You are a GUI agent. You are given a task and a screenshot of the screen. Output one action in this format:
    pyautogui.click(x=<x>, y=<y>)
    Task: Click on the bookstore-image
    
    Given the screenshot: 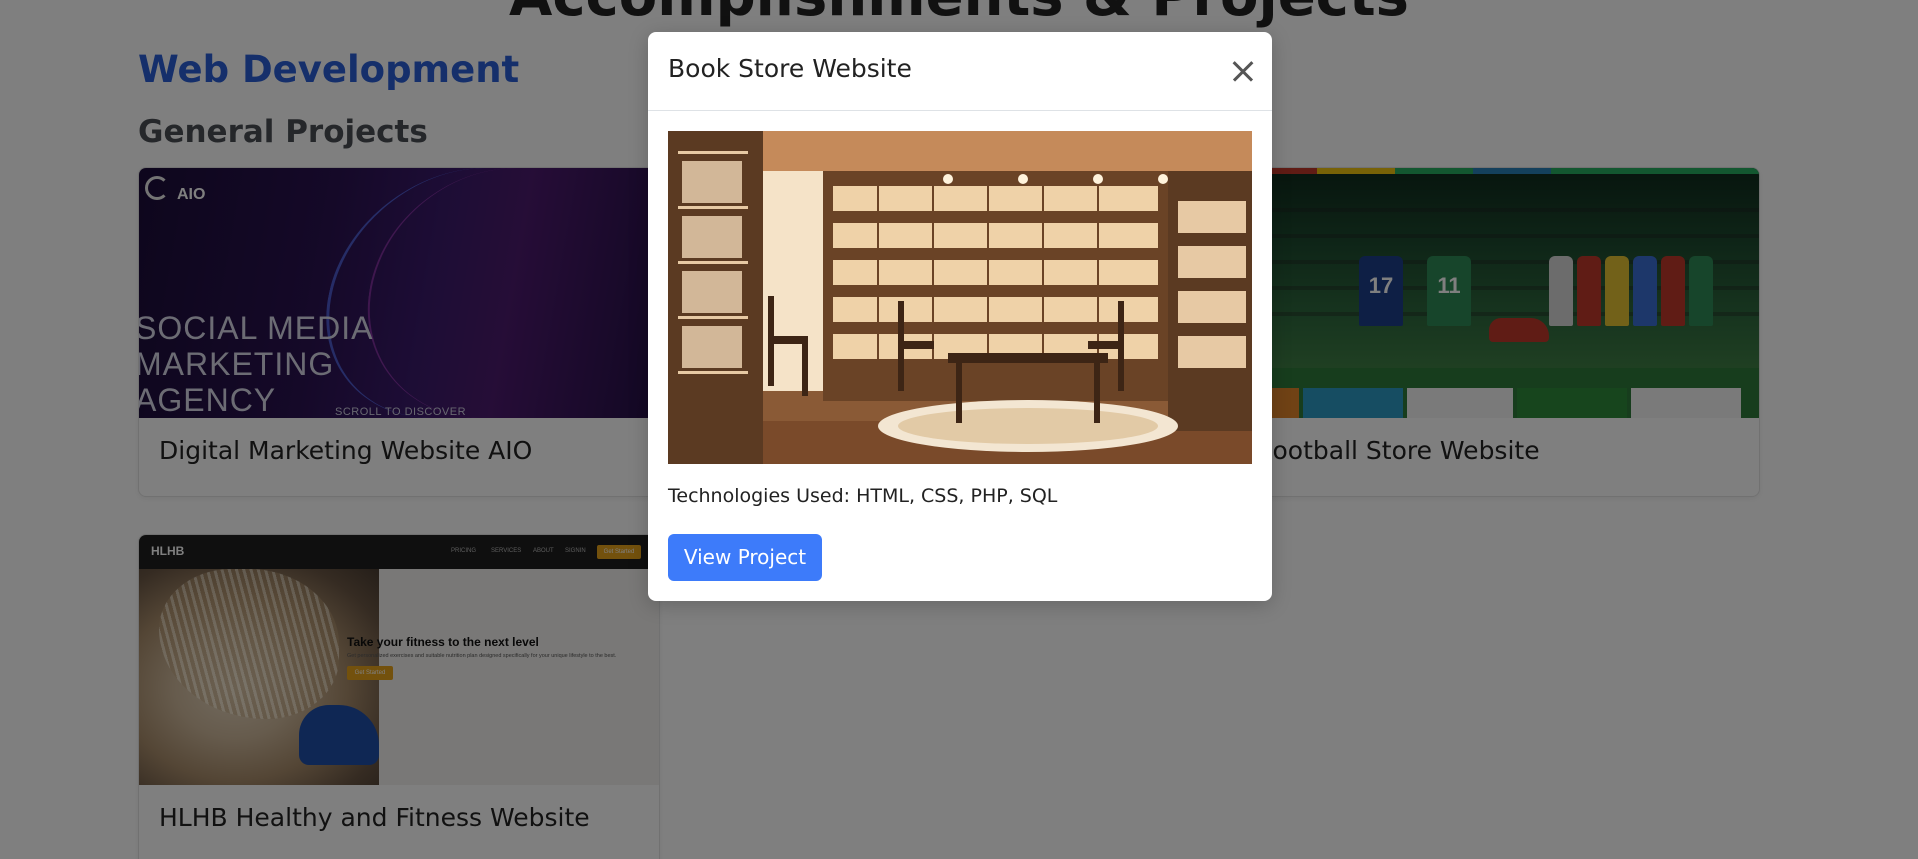 What is the action you would take?
    pyautogui.click(x=960, y=297)
    